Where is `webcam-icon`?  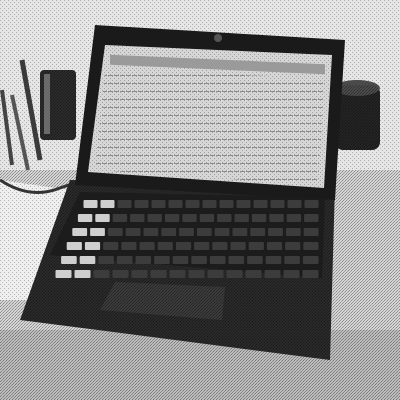
webcam-icon is located at coordinates (218, 38).